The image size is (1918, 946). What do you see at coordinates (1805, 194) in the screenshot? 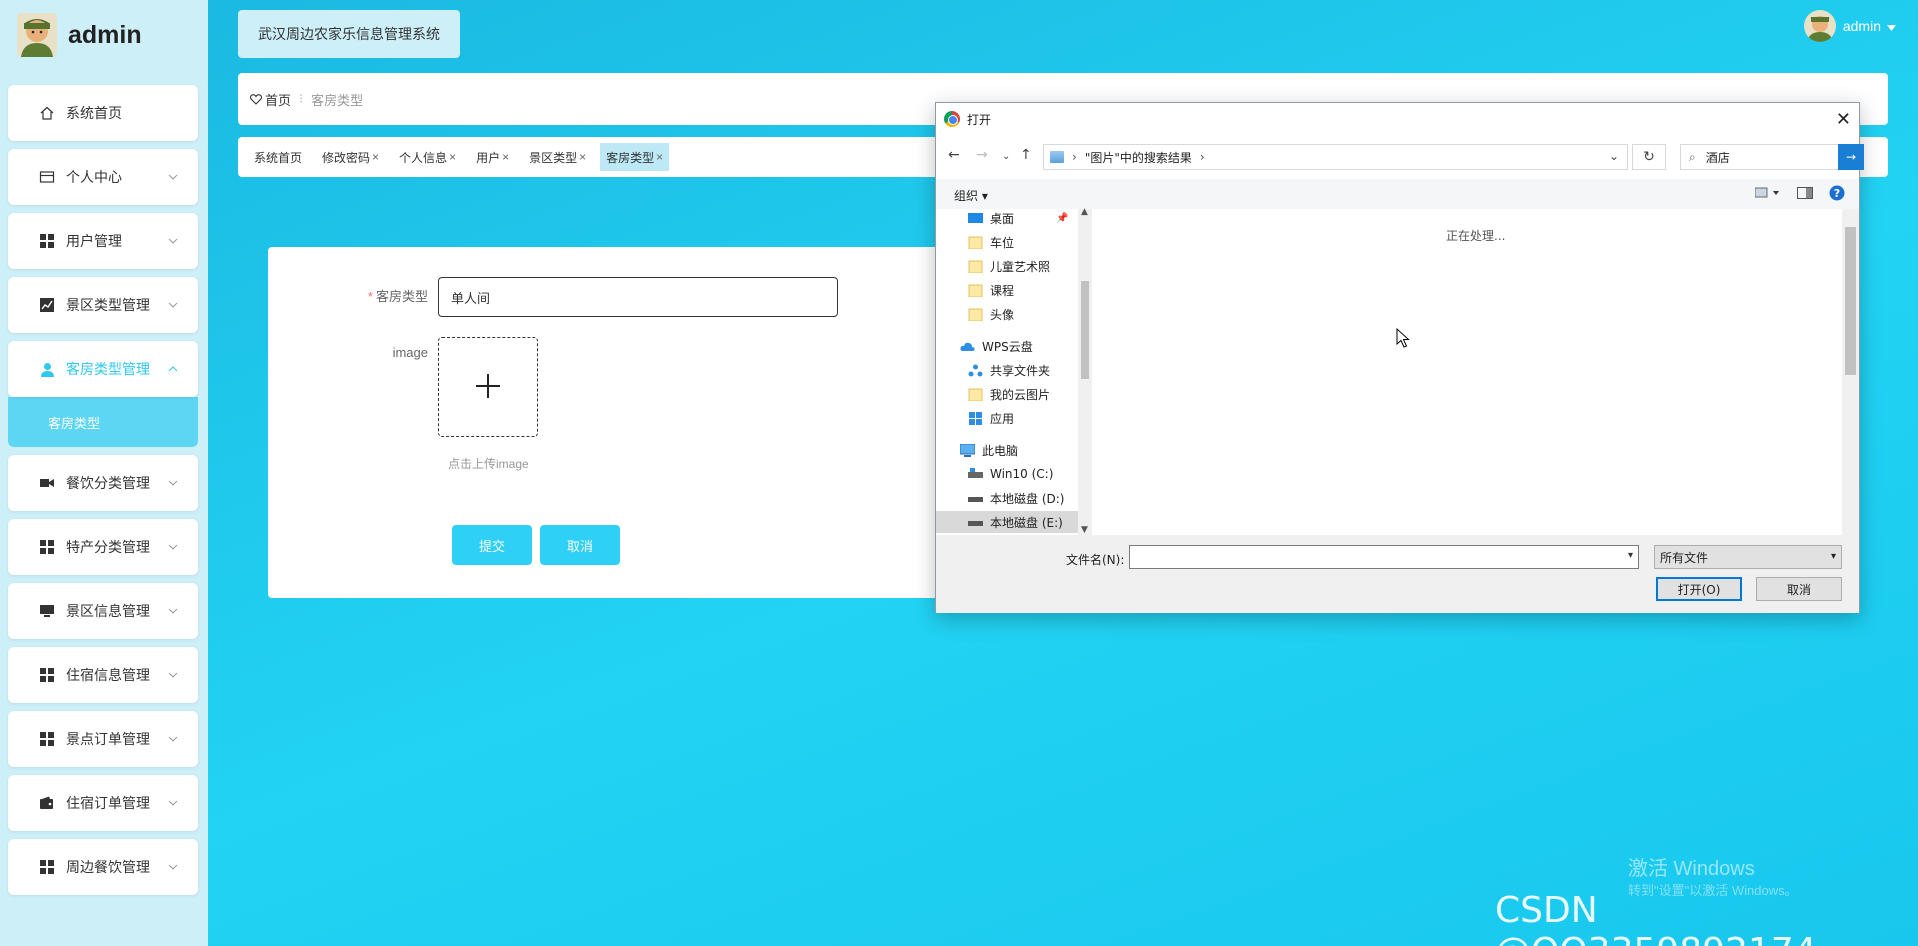
I see `preview-pane-icon` at bounding box center [1805, 194].